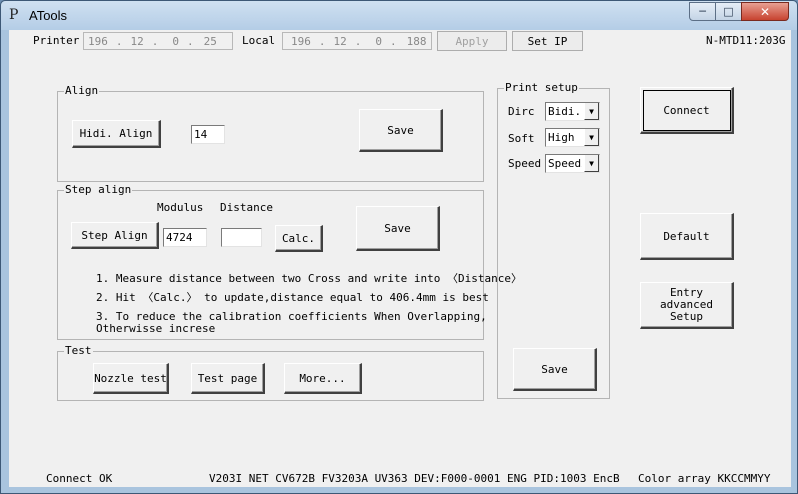 This screenshot has width=798, height=494. What do you see at coordinates (48, 15) in the screenshot?
I see `window-title: ATools` at bounding box center [48, 15].